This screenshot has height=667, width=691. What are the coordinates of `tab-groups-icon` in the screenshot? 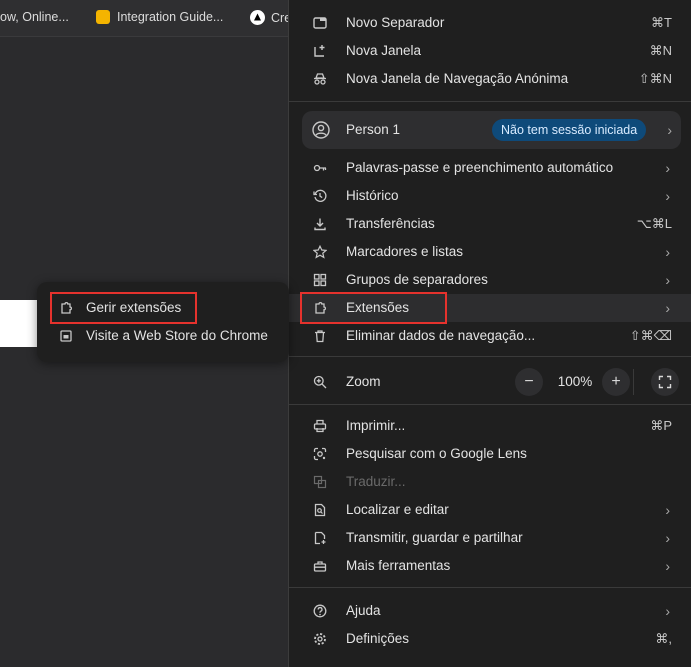 It's located at (320, 280).